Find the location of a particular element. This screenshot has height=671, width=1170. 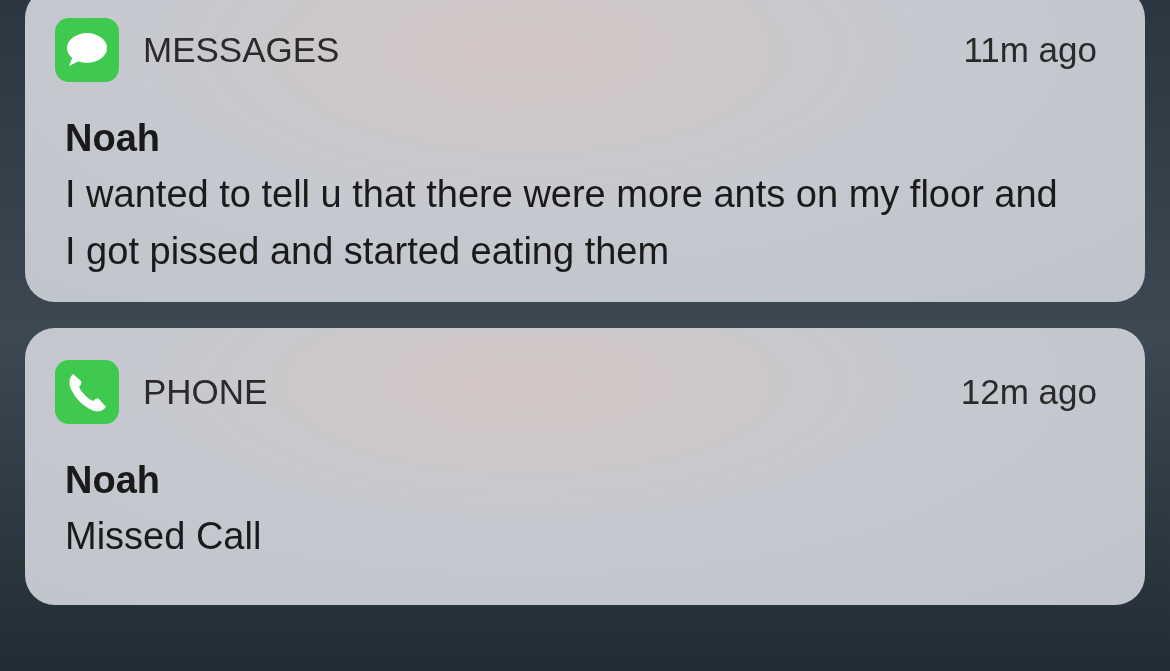

timestamp: 12m ago is located at coordinates (1028, 392).